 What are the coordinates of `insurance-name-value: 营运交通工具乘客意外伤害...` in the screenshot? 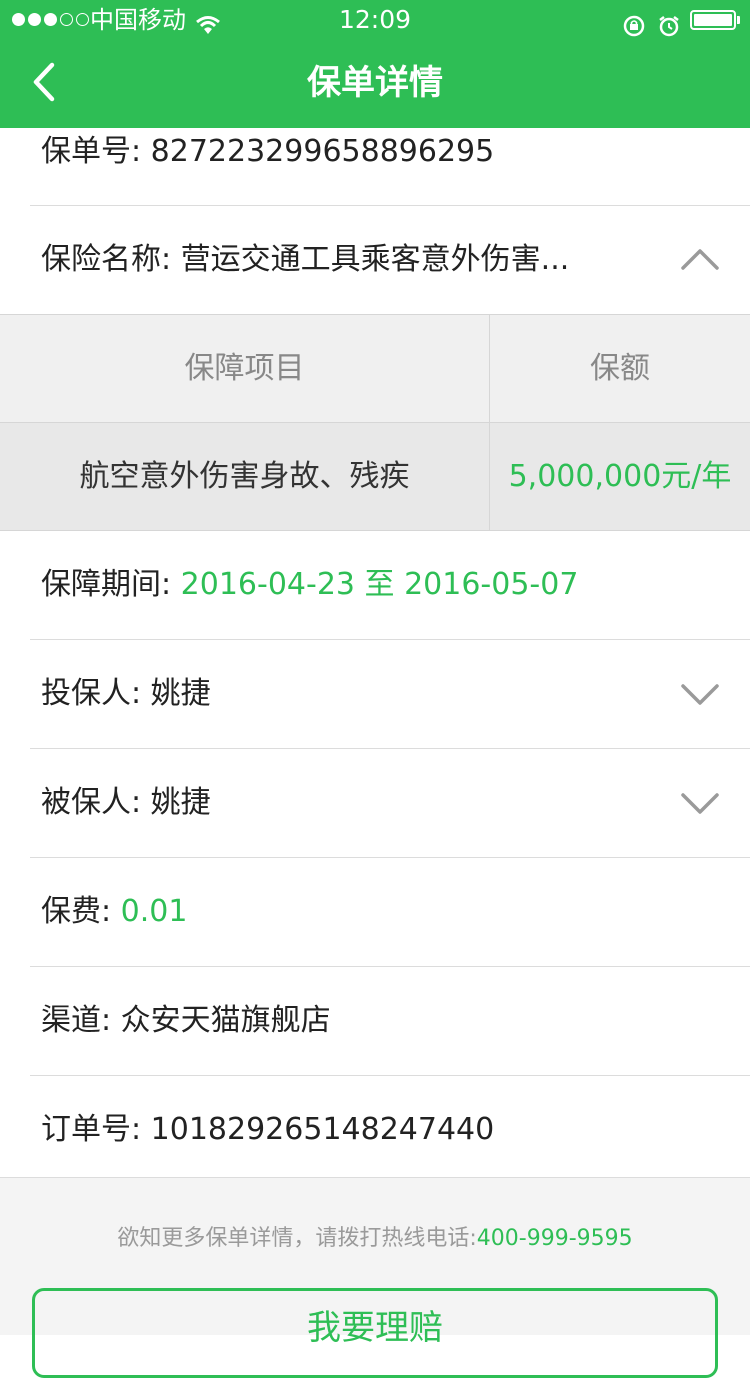 It's located at (375, 259).